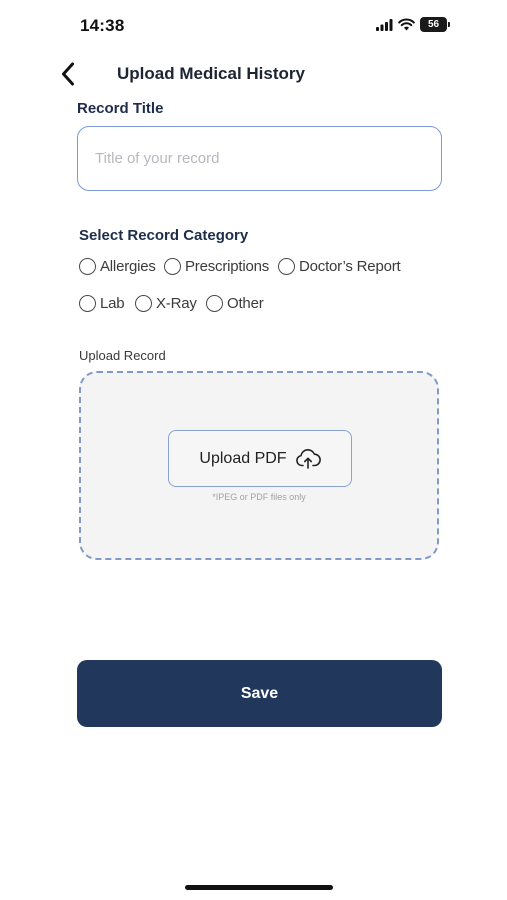 The width and height of the screenshot is (507, 900). I want to click on radio-doctors-report: Doctor’s Report, so click(339, 266).